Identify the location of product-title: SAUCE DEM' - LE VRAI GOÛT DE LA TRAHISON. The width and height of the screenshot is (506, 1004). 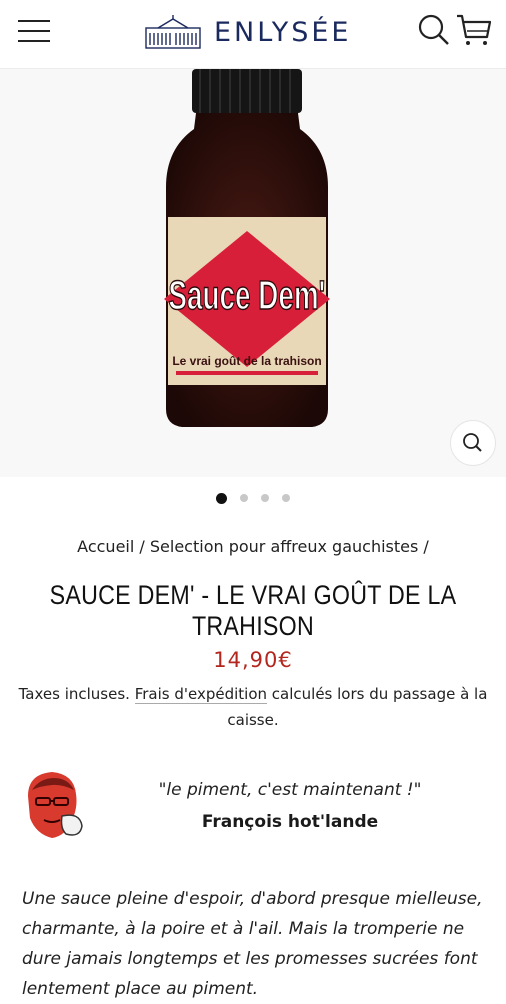
(253, 610).